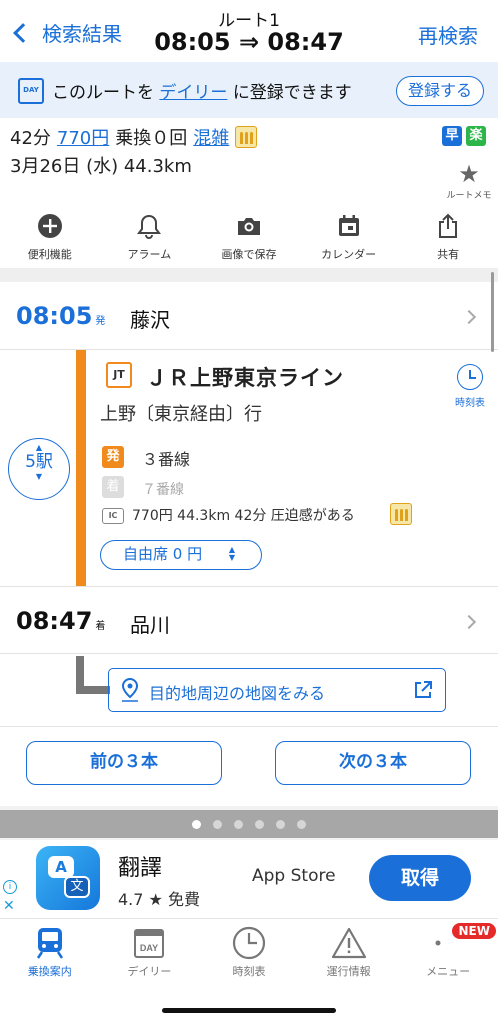 The width and height of the screenshot is (498, 1024). Describe the element at coordinates (237, 693) in the screenshot. I see `map-link-label: 目的地周辺の地図をみる` at that location.